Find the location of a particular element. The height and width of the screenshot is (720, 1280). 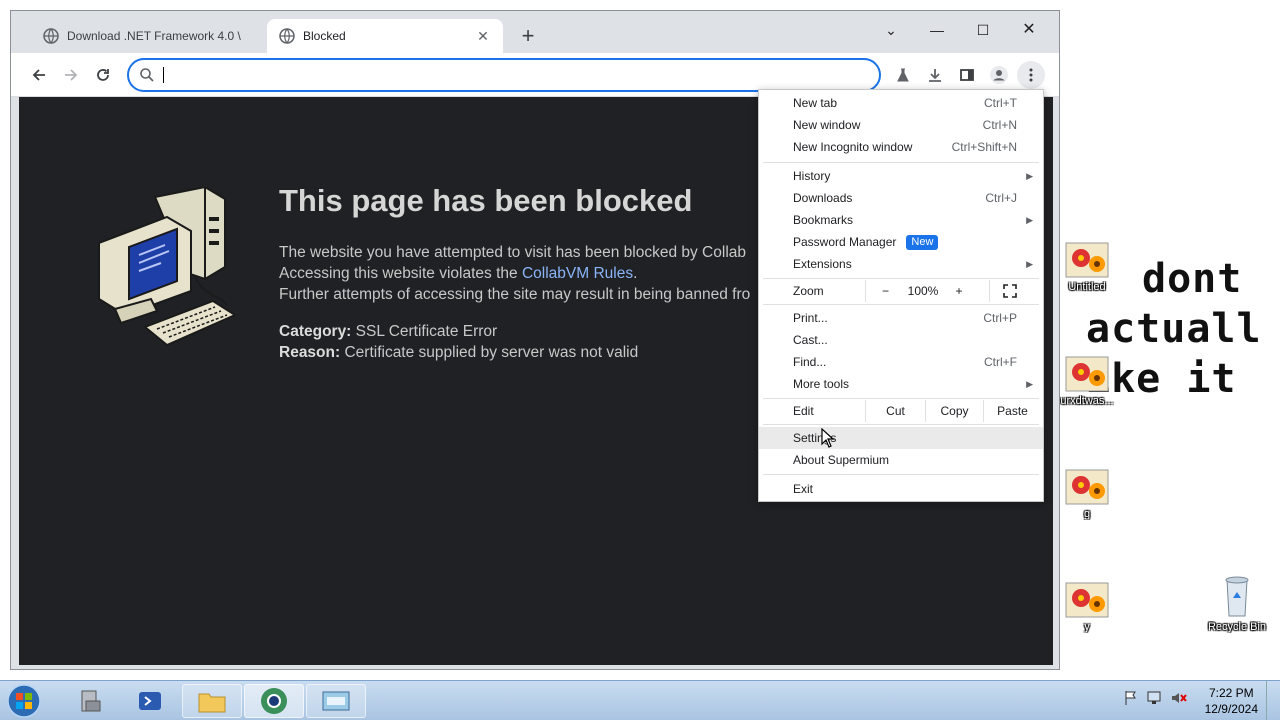

back-button is located at coordinates (39, 75).